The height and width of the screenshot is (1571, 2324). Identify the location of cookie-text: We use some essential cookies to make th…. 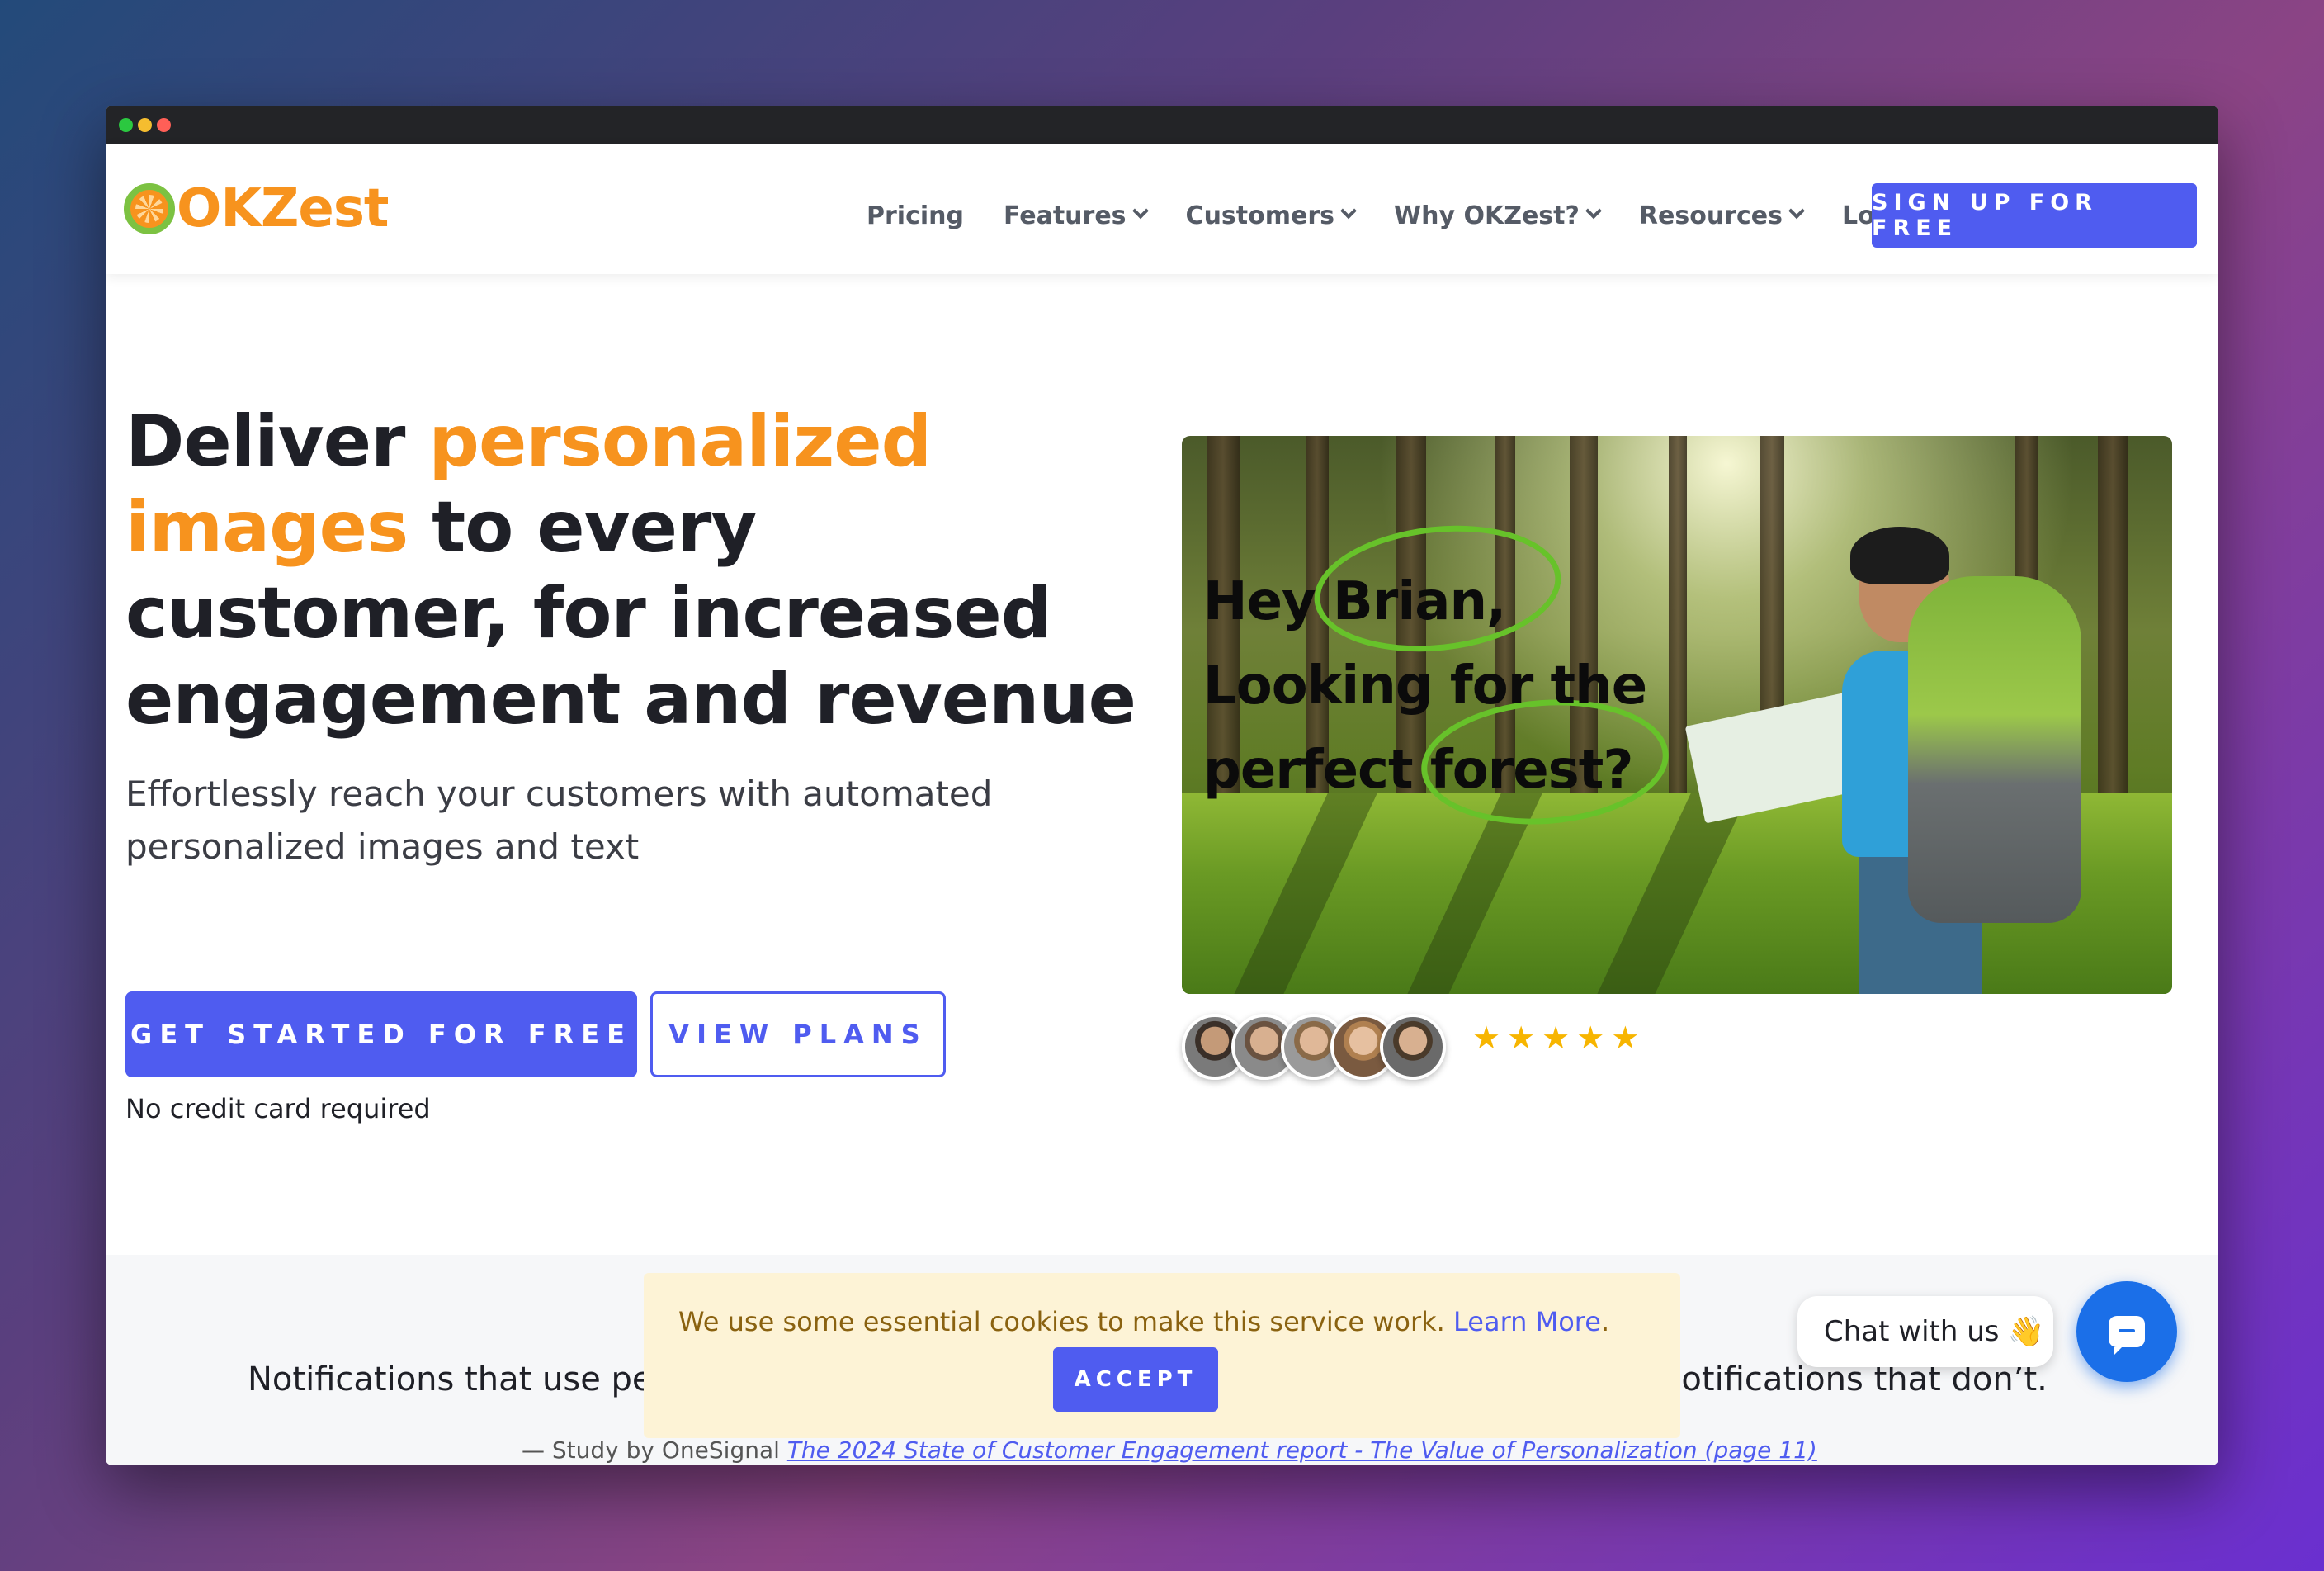
(1065, 1321).